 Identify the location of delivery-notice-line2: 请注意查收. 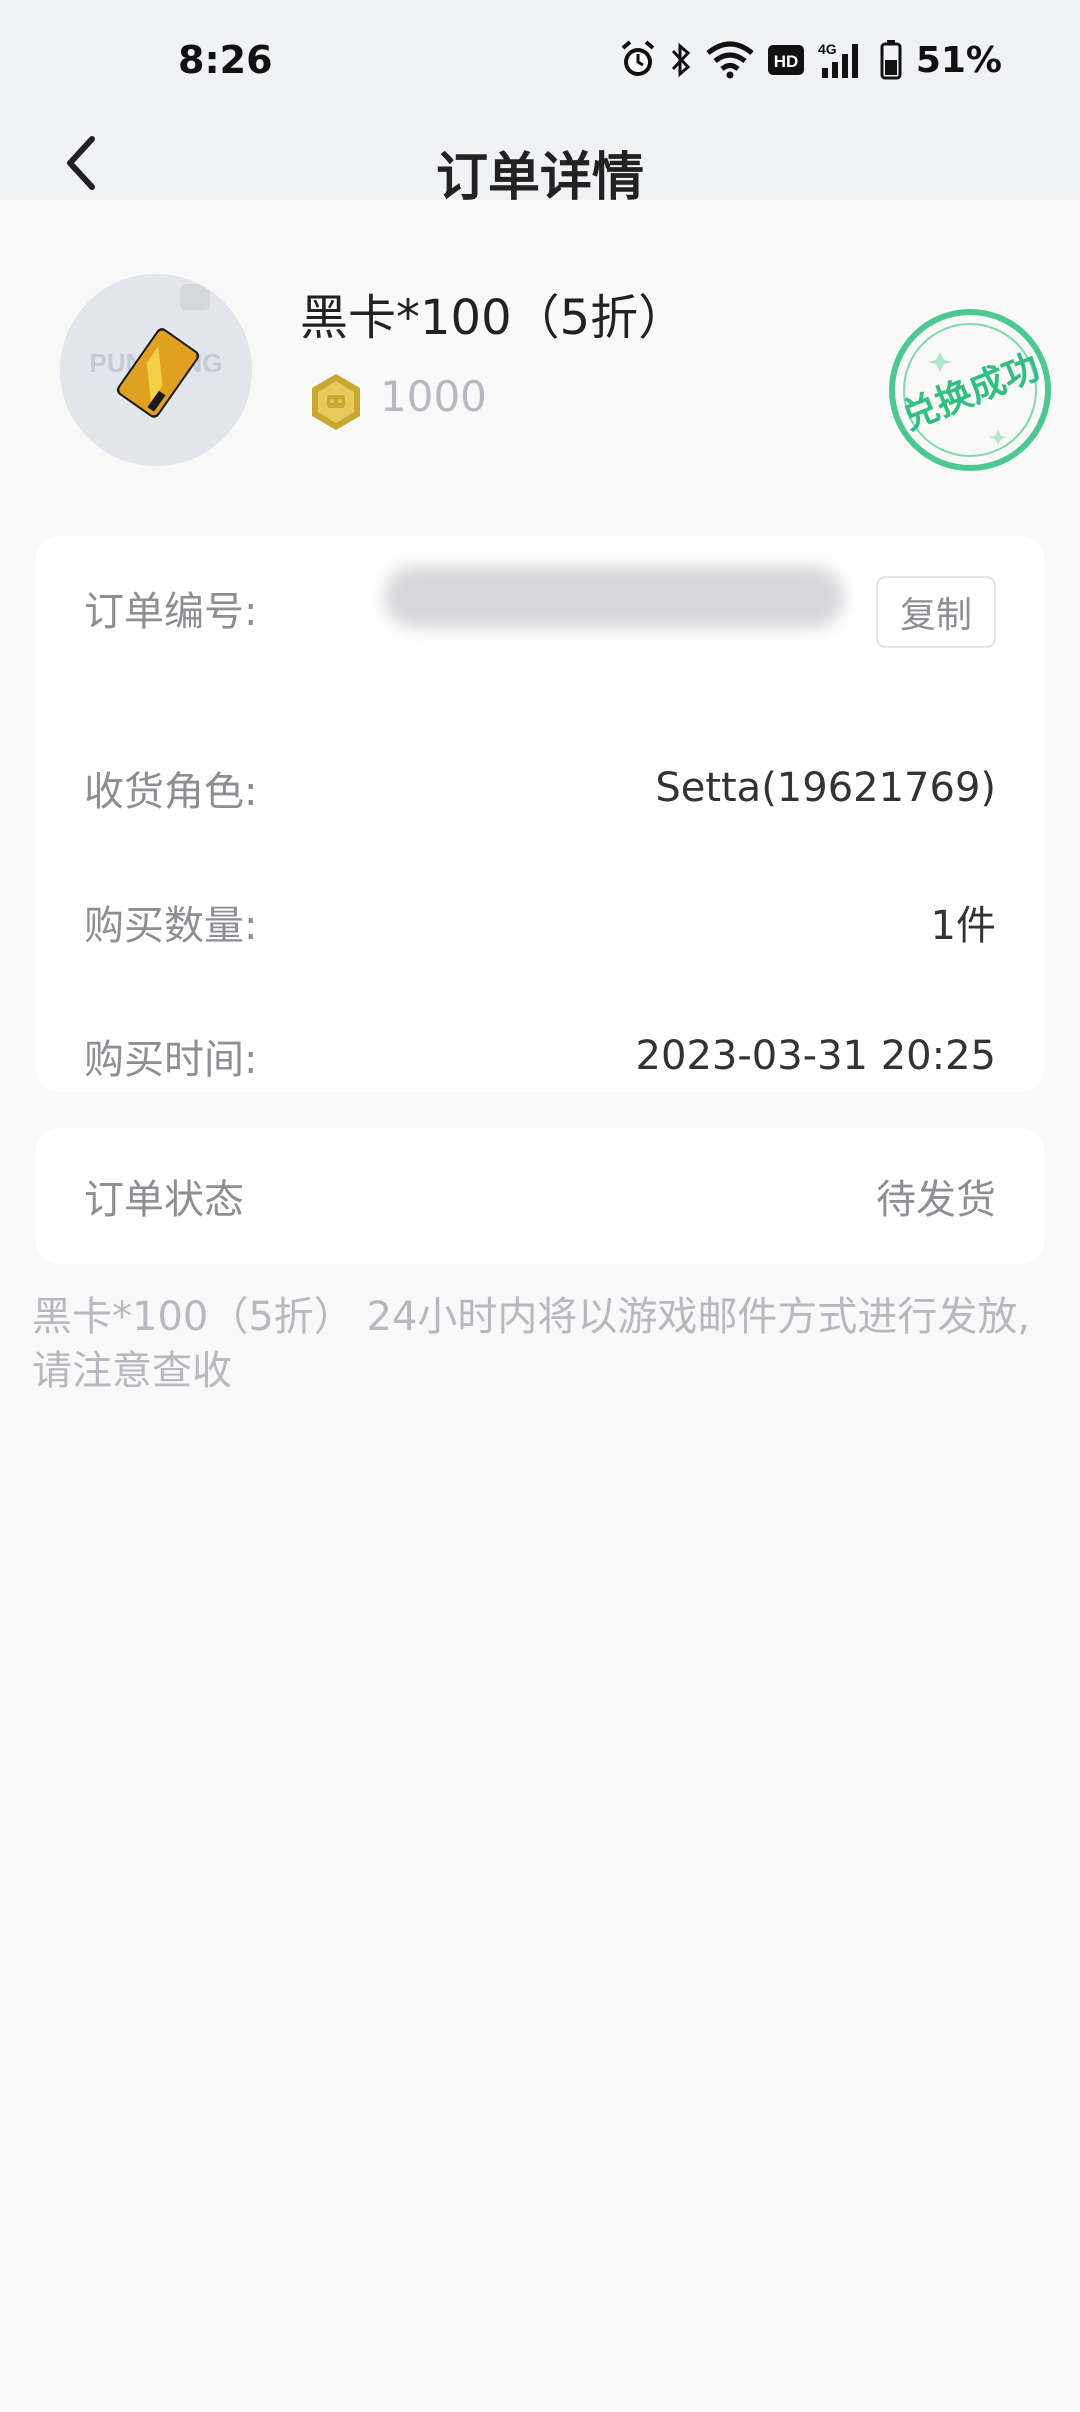
(132, 1371).